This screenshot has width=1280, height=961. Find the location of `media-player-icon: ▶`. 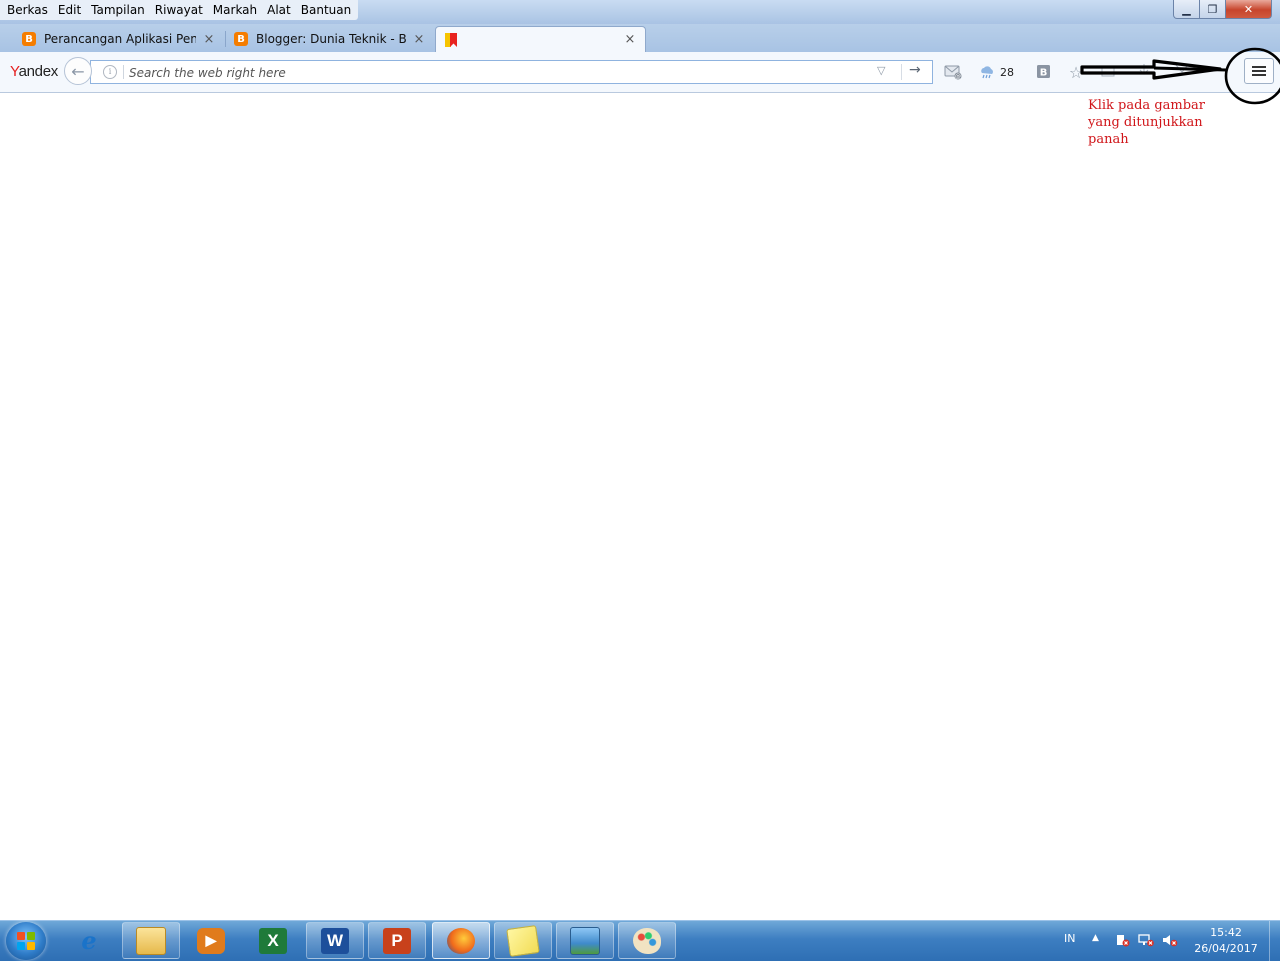

media-player-icon: ▶ is located at coordinates (211, 940).